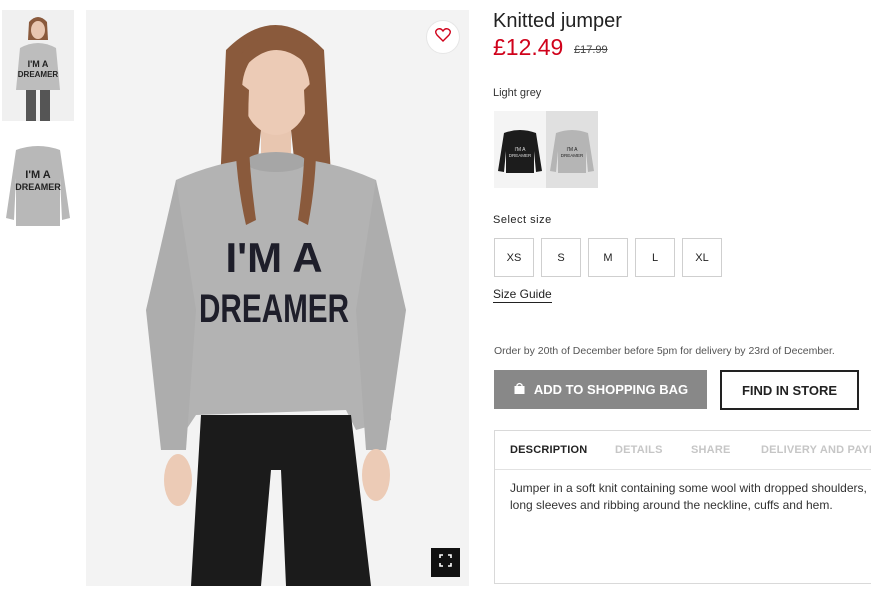  Describe the element at coordinates (608, 257) in the screenshot. I see `size-option-m: M` at that location.